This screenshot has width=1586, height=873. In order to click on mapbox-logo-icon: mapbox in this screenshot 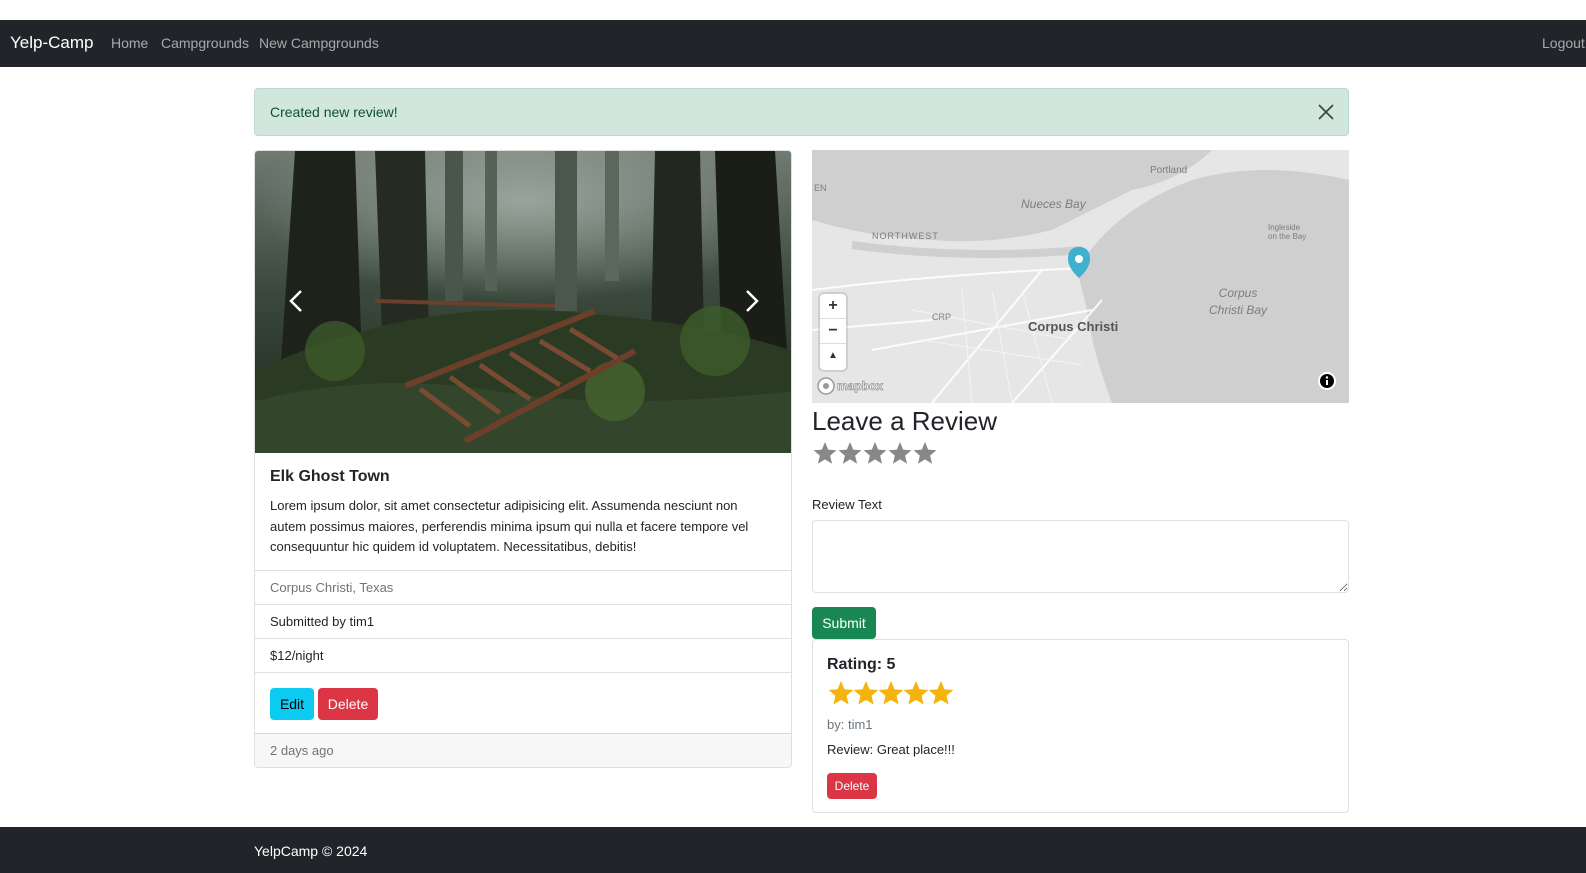, I will do `click(855, 386)`.